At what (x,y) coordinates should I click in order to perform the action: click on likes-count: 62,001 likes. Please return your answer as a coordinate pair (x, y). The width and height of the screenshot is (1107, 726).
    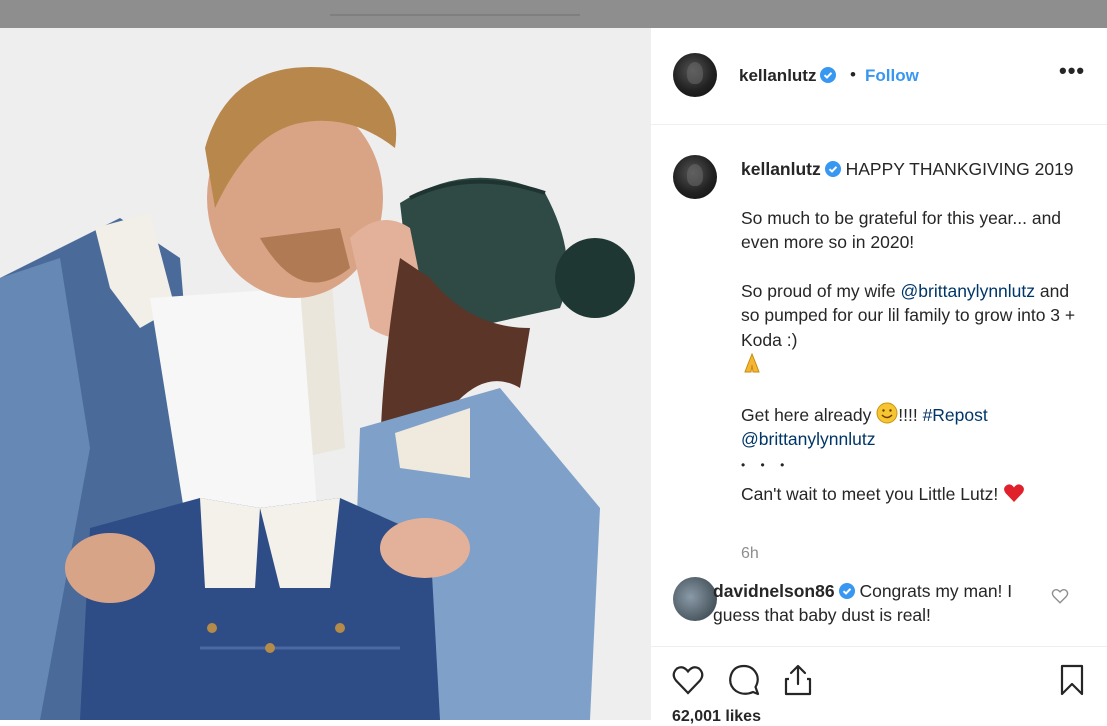
    Looking at the image, I should click on (716, 717).